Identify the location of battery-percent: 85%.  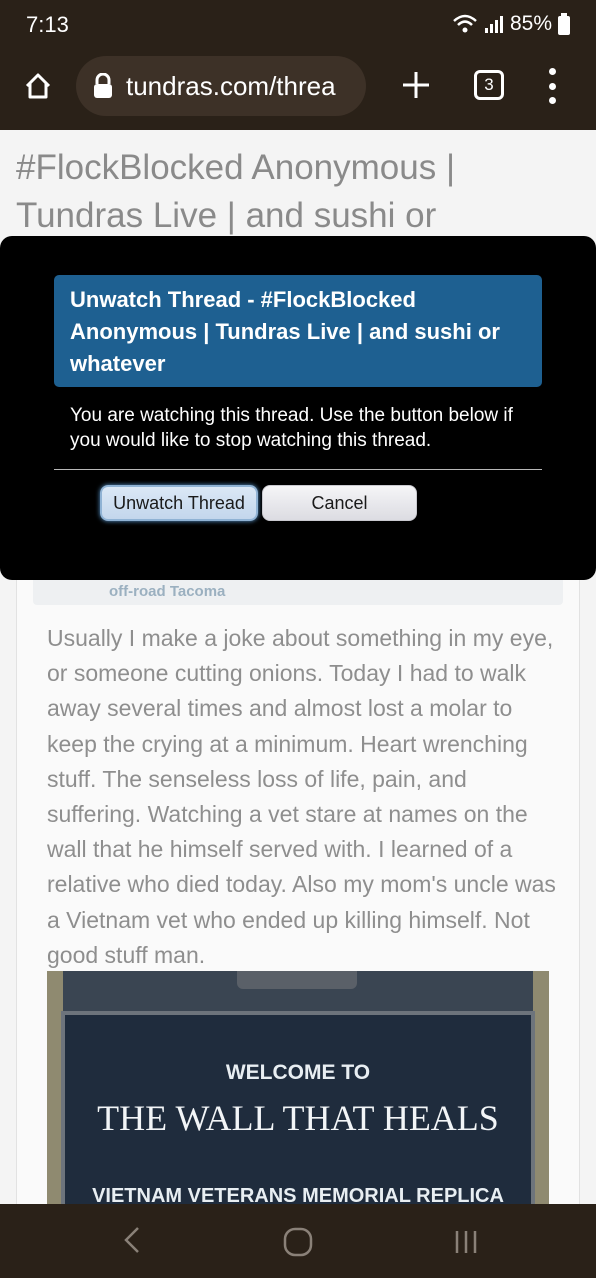
(530, 23).